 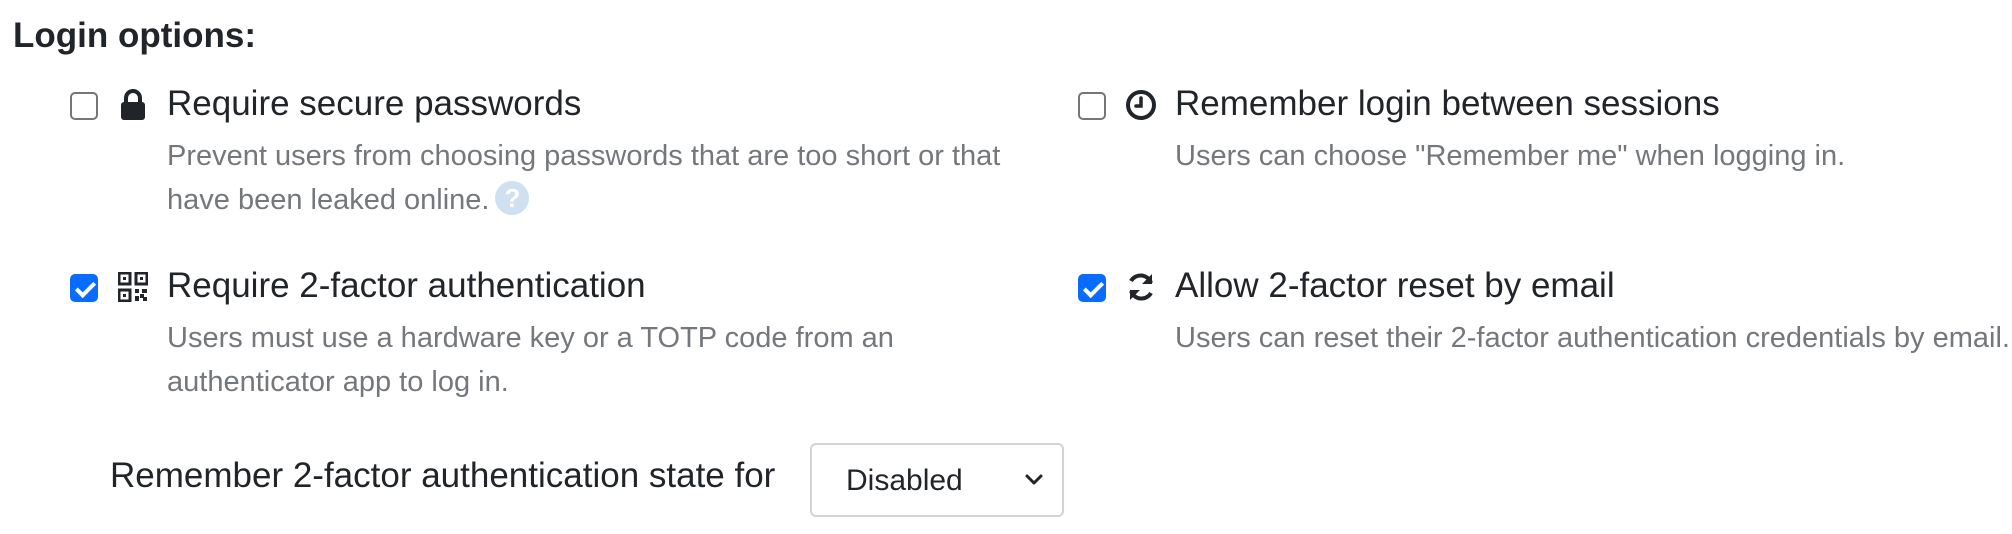 I want to click on clock-icon, so click(x=1141, y=105).